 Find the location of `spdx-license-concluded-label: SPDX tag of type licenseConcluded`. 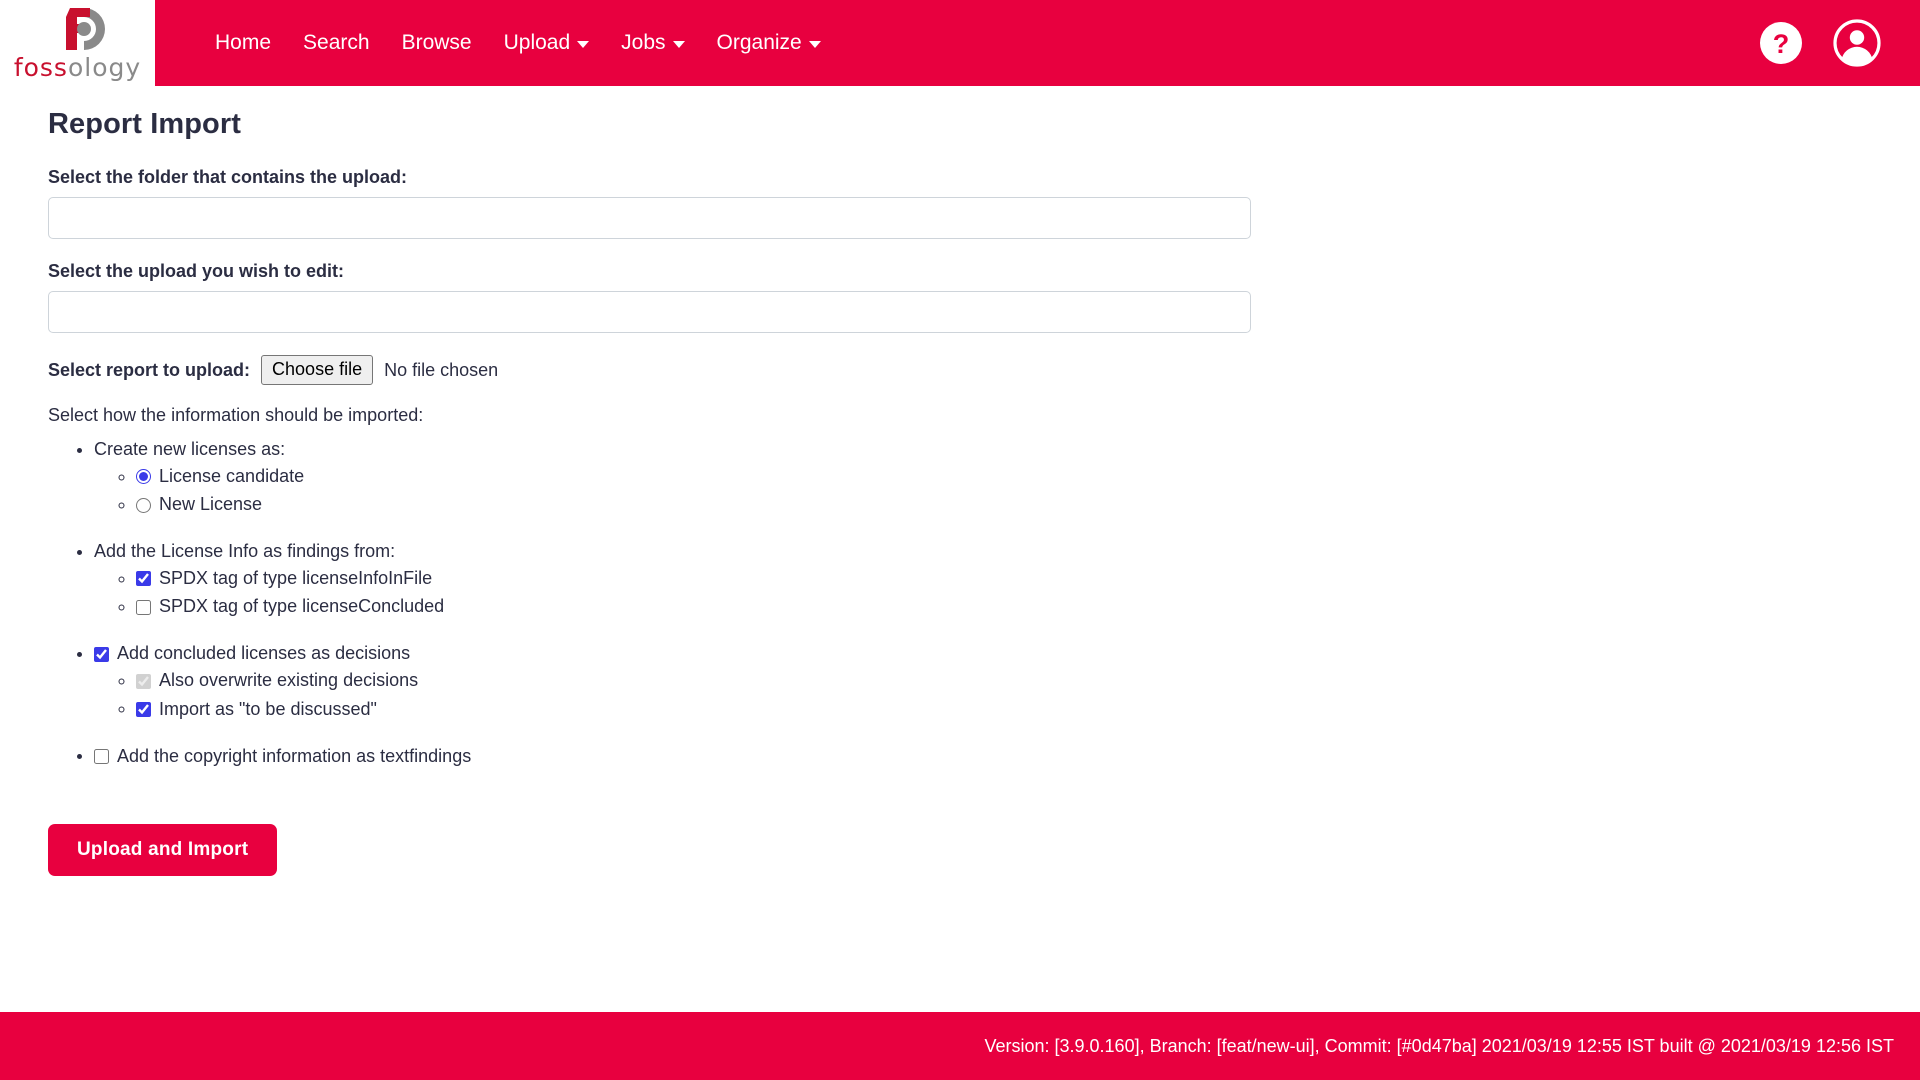

spdx-license-concluded-label: SPDX tag of type licenseConcluded is located at coordinates (302, 606).